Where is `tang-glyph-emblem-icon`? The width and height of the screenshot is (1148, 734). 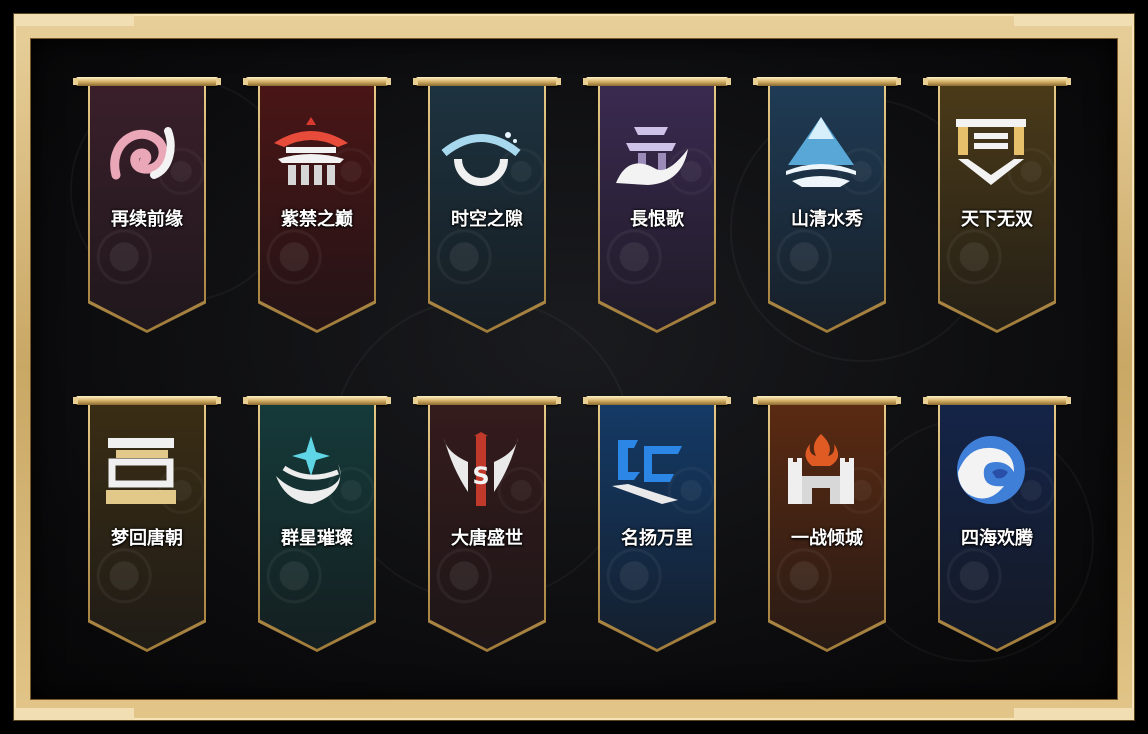
tang-glyph-emblem-icon is located at coordinates (141, 472).